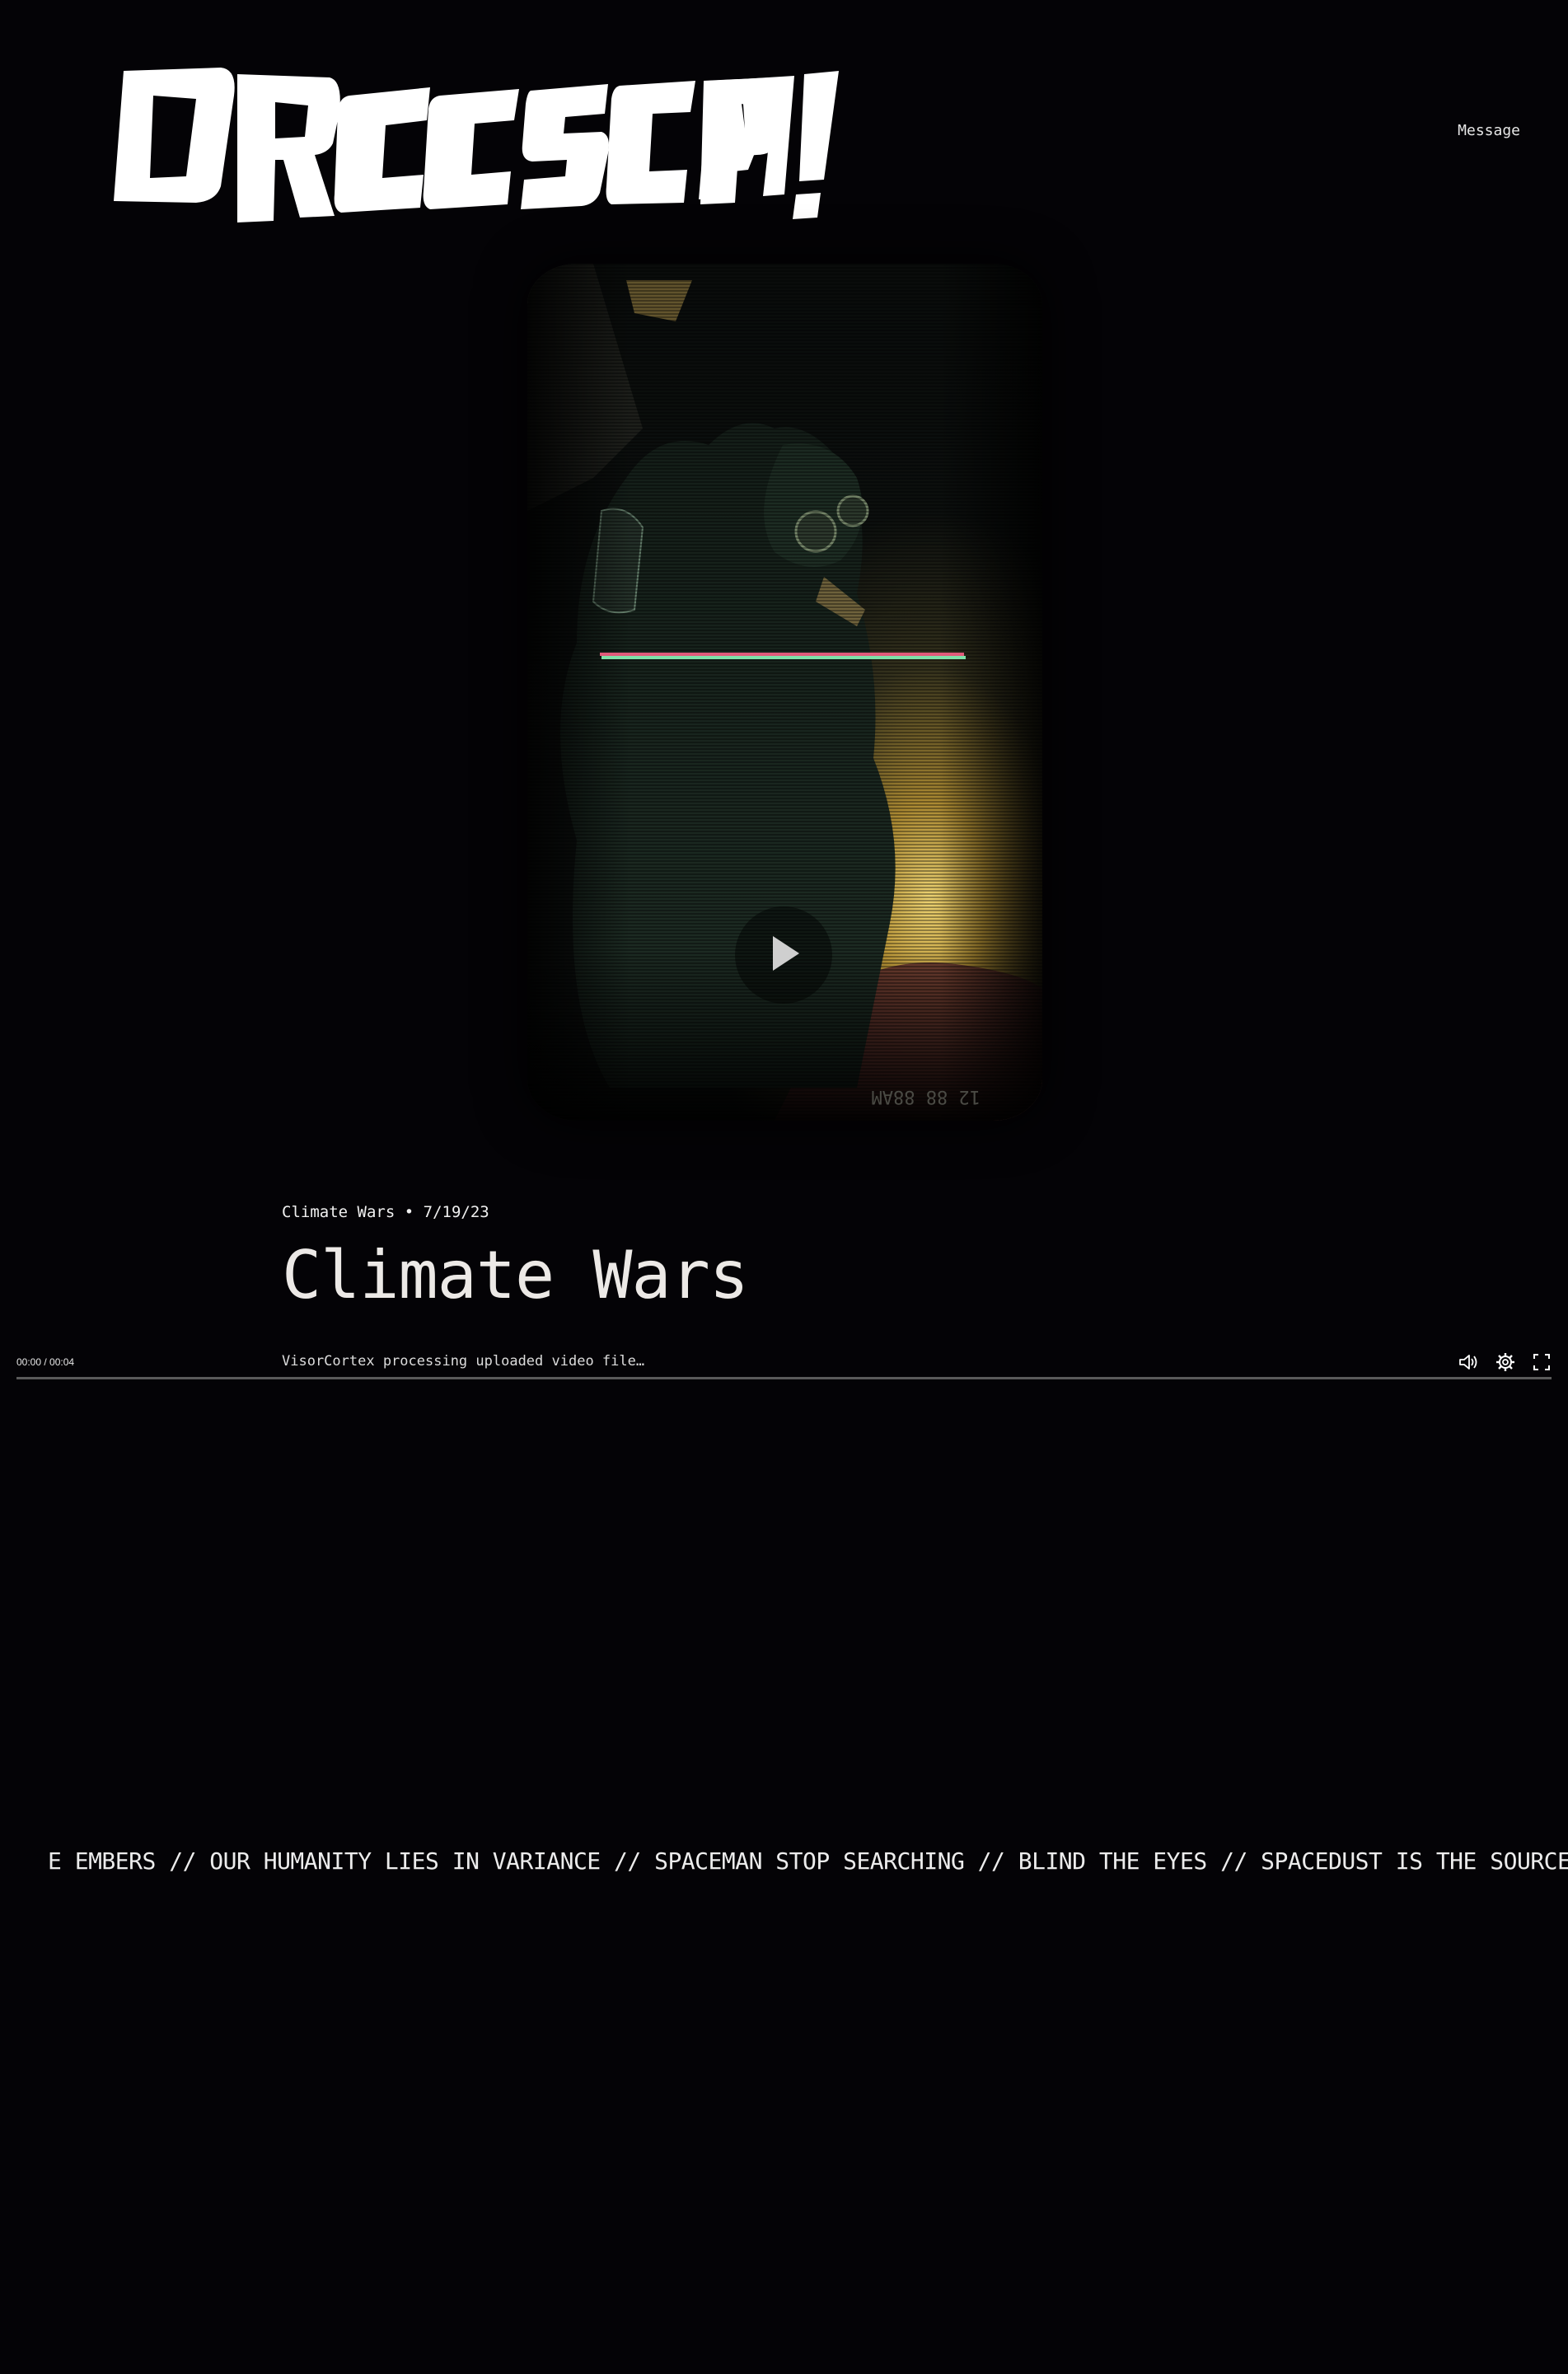 The width and height of the screenshot is (1568, 2374). I want to click on site-logo, so click(481, 145).